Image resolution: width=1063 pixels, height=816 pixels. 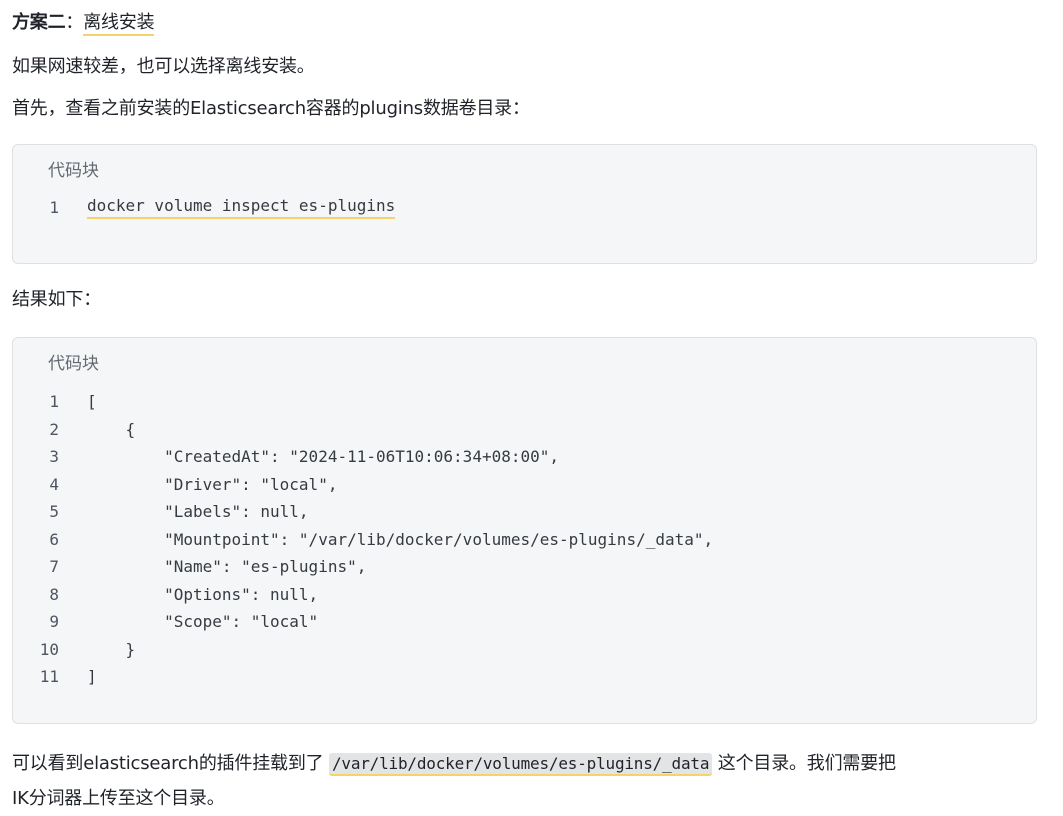 I want to click on code-line: 4 "Driver": "local",, so click(x=524, y=485).